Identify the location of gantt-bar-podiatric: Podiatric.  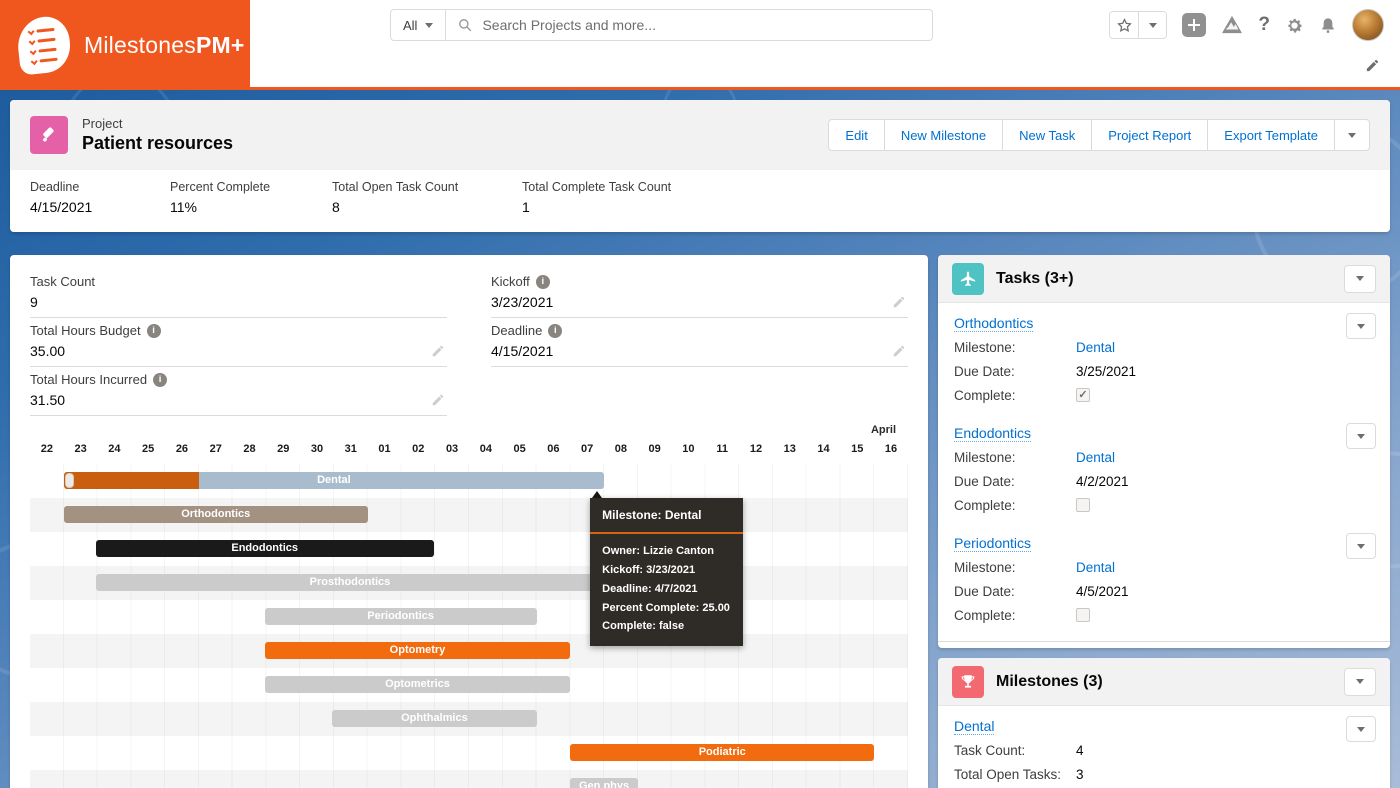
(722, 752).